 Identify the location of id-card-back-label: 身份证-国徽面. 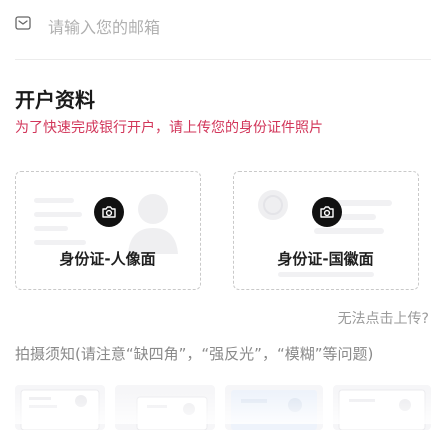
(325, 259).